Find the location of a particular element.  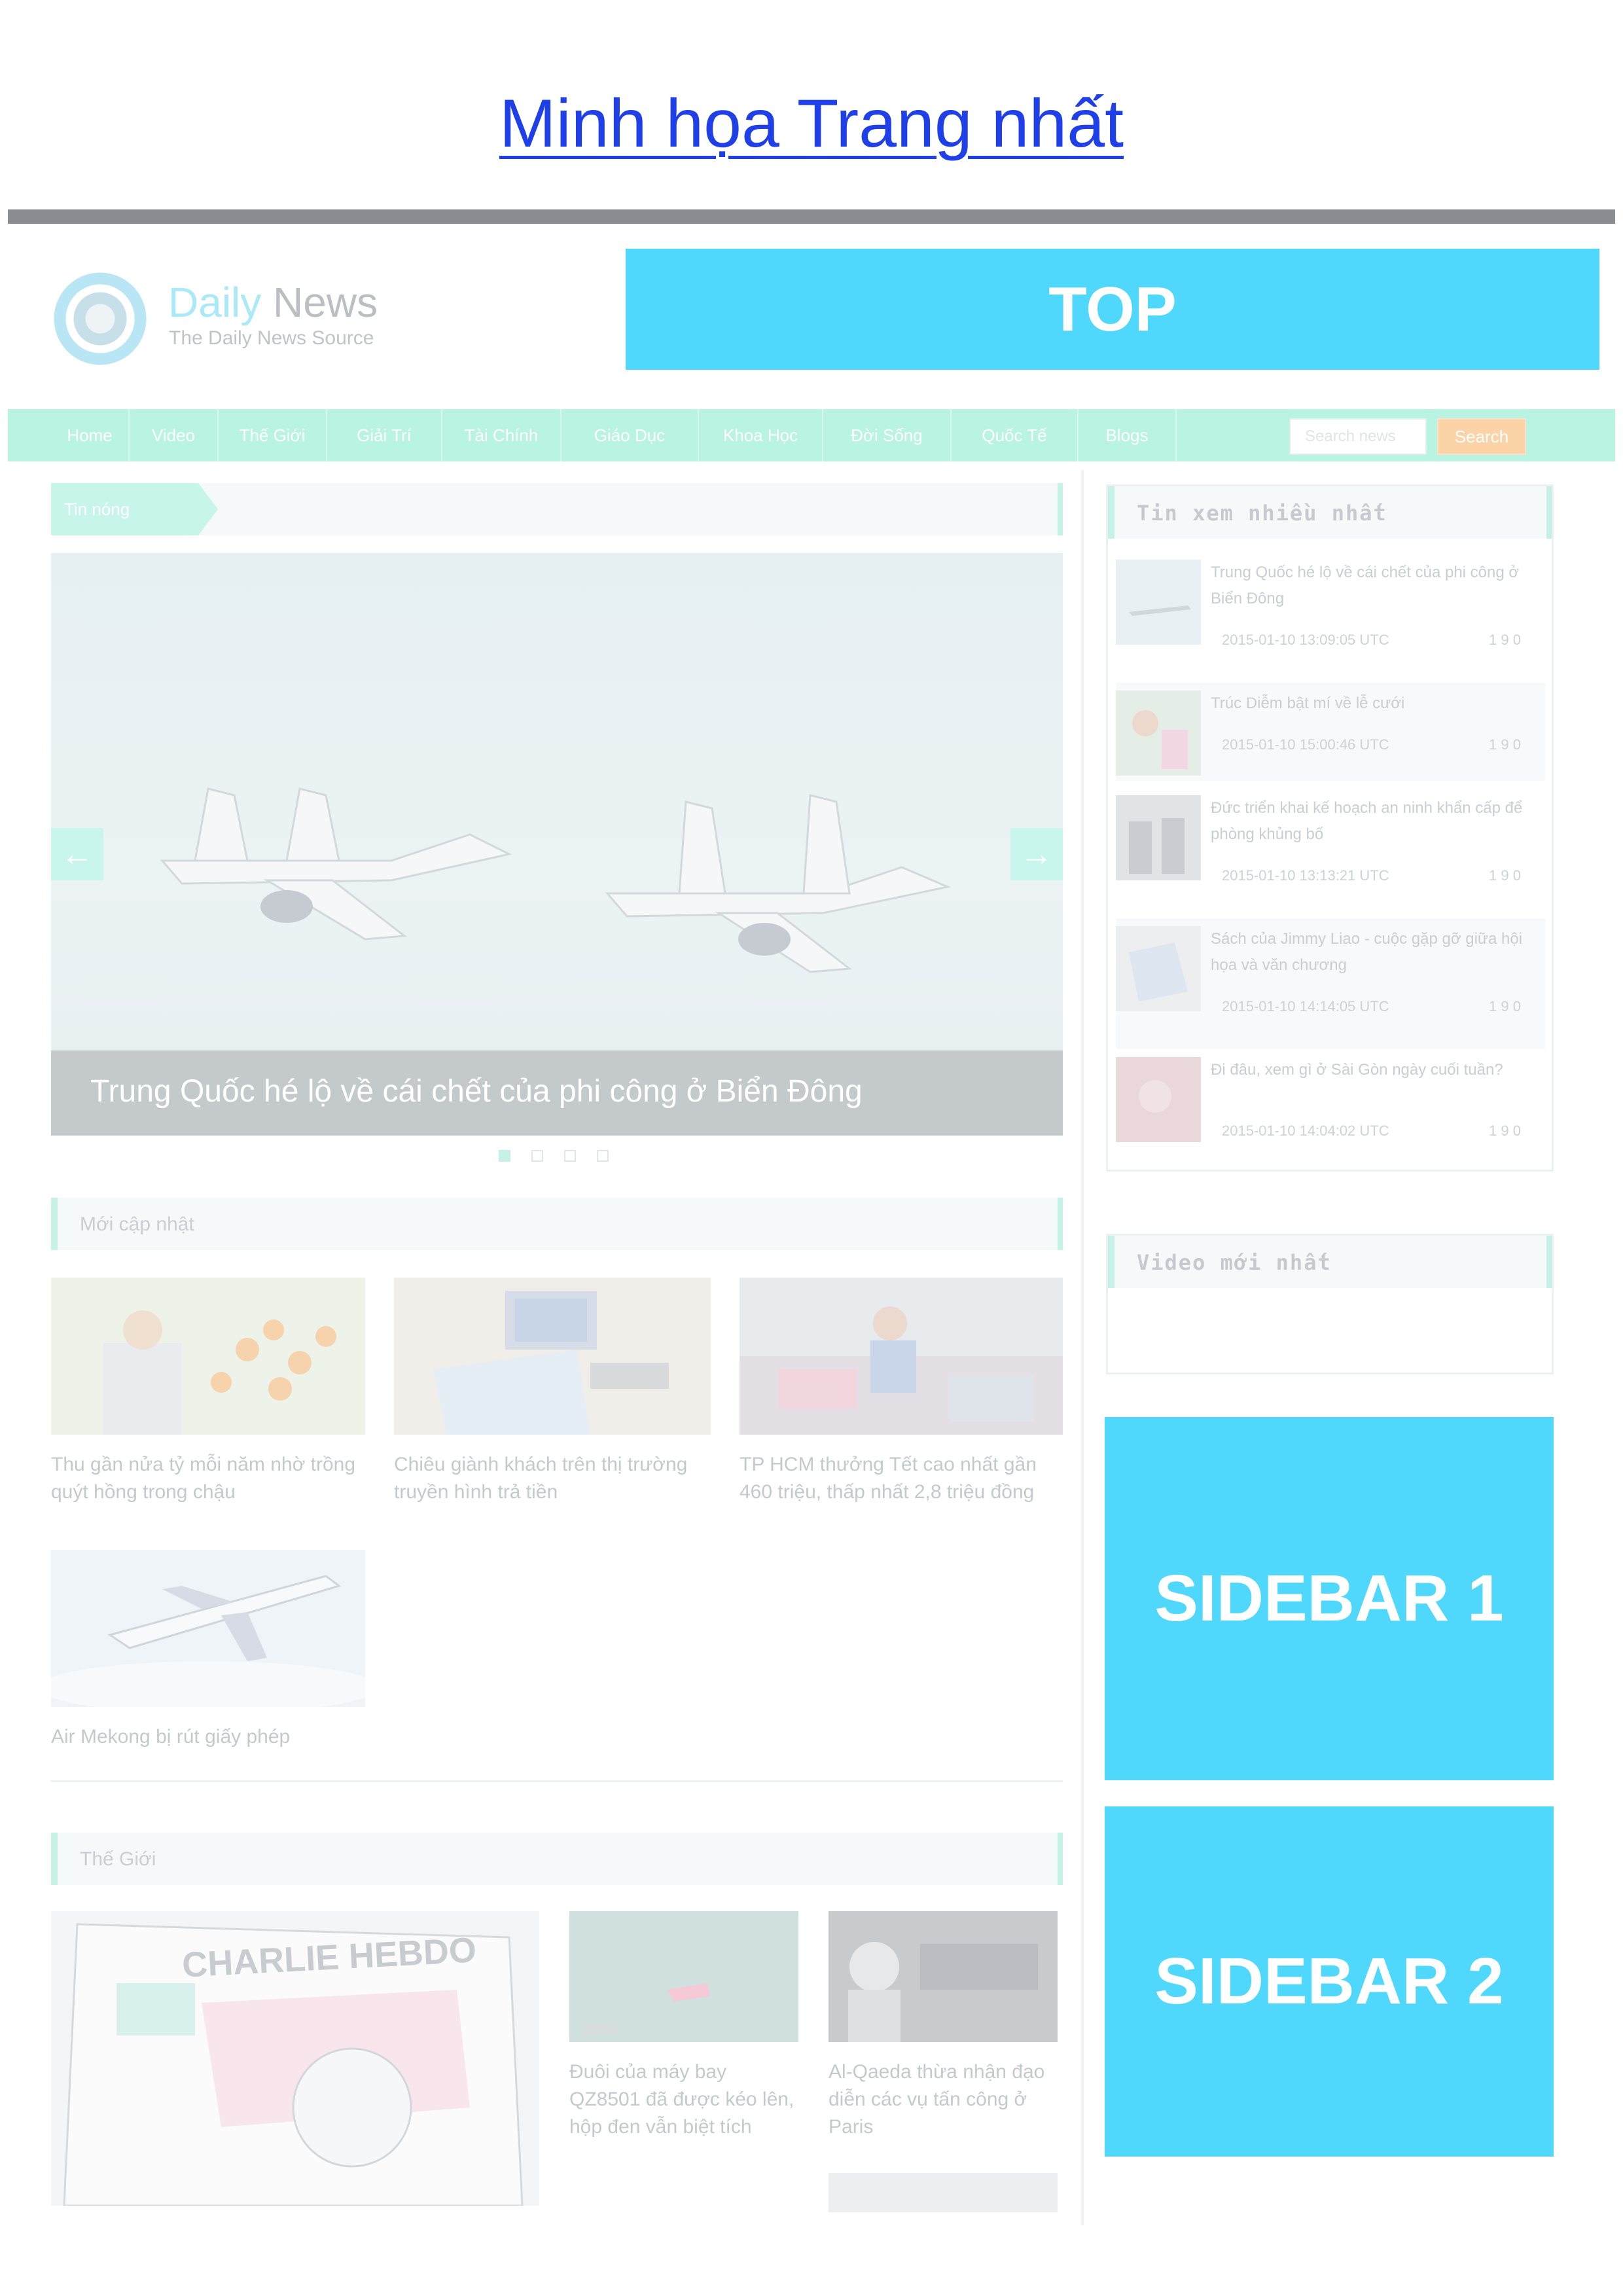

video-label: Video mới nhất is located at coordinates (1234, 1262).